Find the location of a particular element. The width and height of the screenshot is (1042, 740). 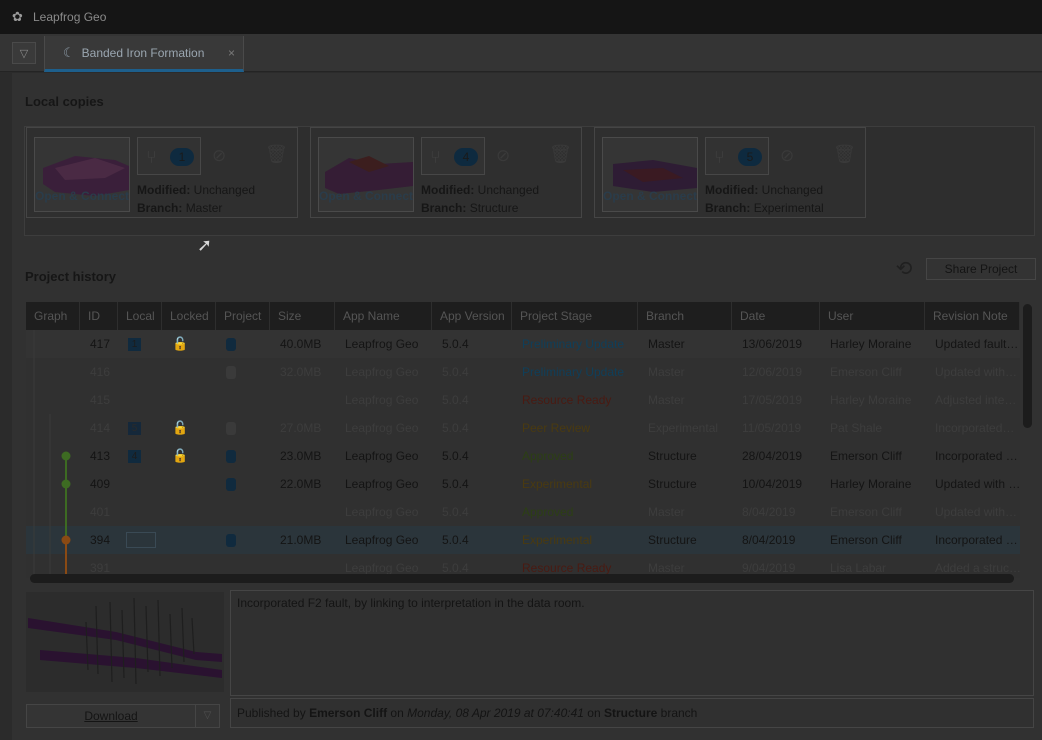

cell-id: 394 is located at coordinates (101, 540).